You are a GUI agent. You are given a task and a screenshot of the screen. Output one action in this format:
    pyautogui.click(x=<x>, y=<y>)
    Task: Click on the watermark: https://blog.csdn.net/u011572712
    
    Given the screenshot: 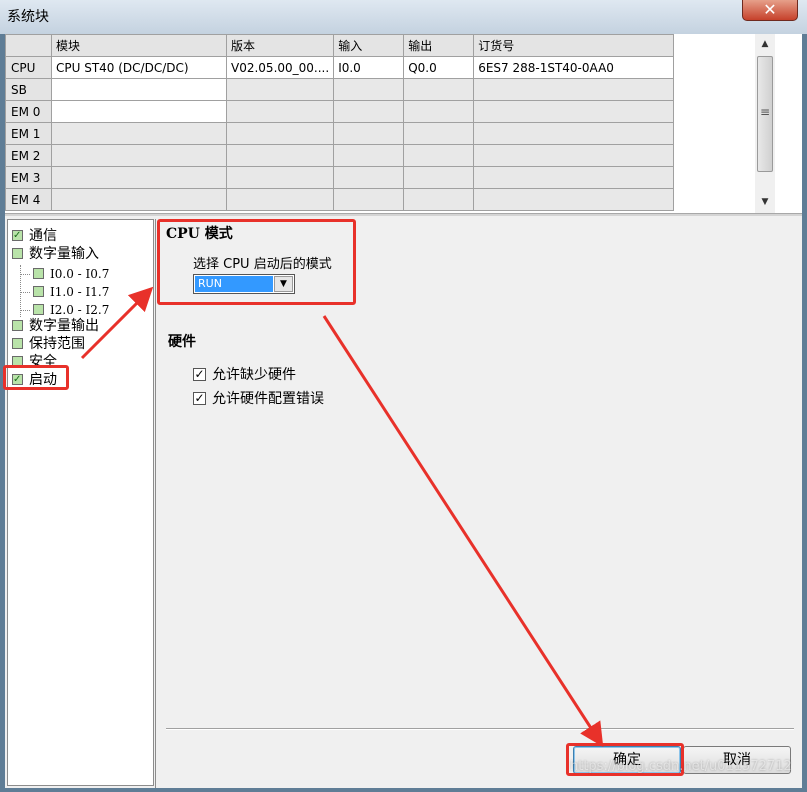 What is the action you would take?
    pyautogui.click(x=681, y=766)
    